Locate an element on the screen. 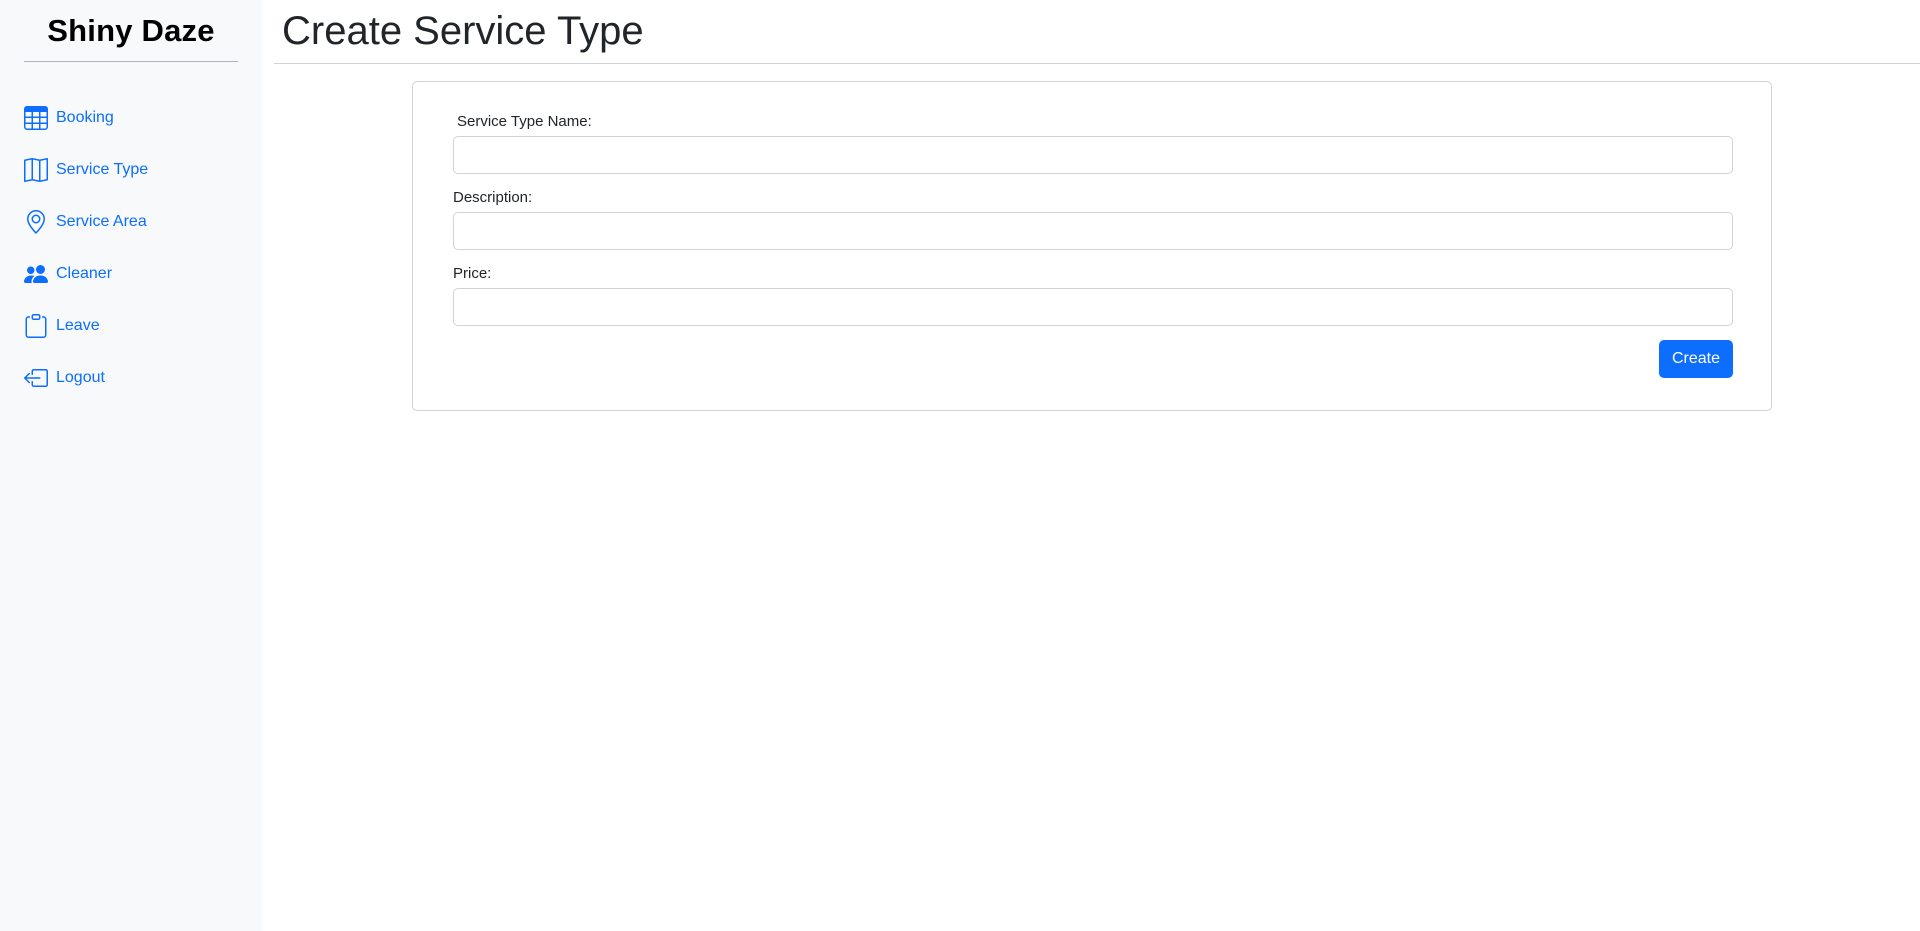  service-type-name-label: Service Type Name: is located at coordinates (524, 121).